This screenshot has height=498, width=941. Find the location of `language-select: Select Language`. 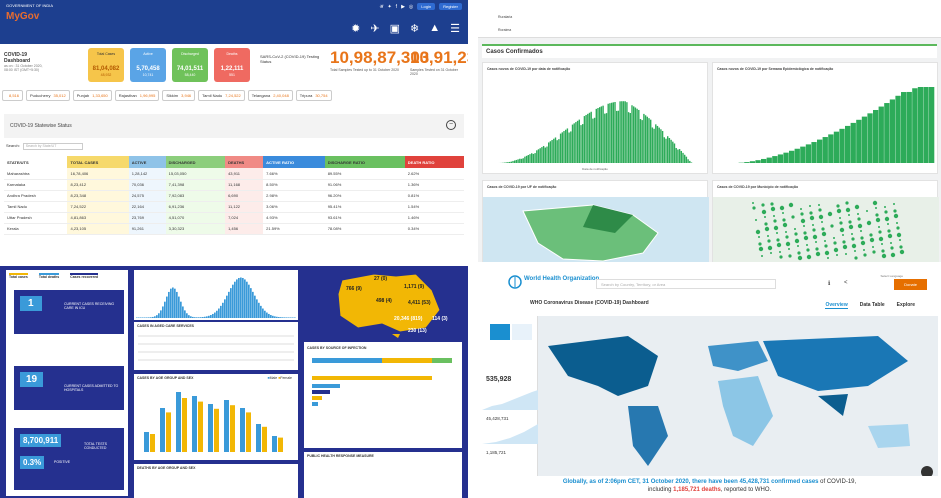

language-select: Select Language is located at coordinates (891, 276).